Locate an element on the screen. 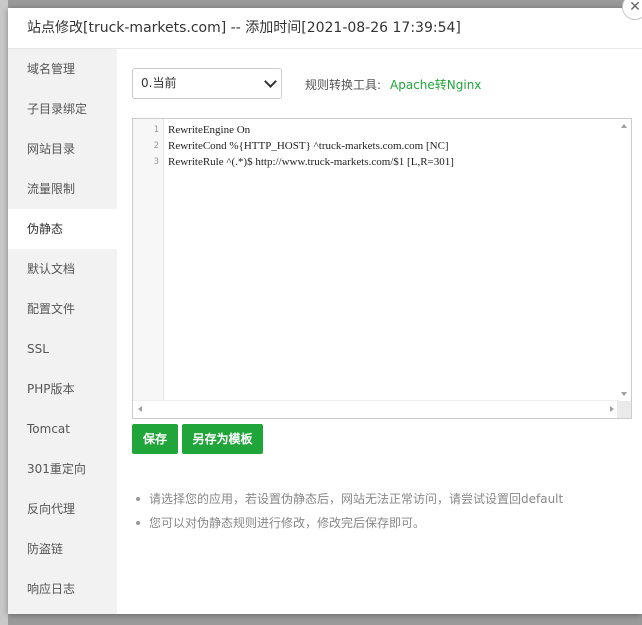 The image size is (642, 625). line-number: 3 is located at coordinates (156, 162).